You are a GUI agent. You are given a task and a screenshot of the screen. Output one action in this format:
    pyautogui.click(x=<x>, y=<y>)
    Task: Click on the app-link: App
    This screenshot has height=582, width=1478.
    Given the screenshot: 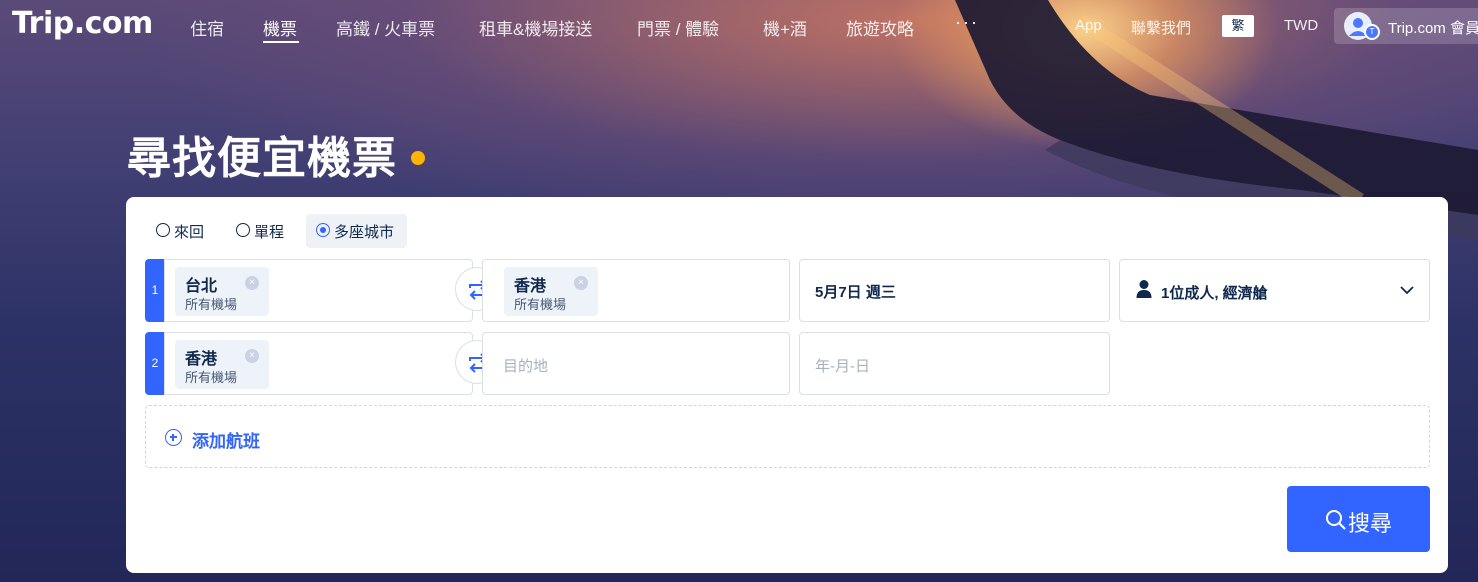 What is the action you would take?
    pyautogui.click(x=1088, y=25)
    